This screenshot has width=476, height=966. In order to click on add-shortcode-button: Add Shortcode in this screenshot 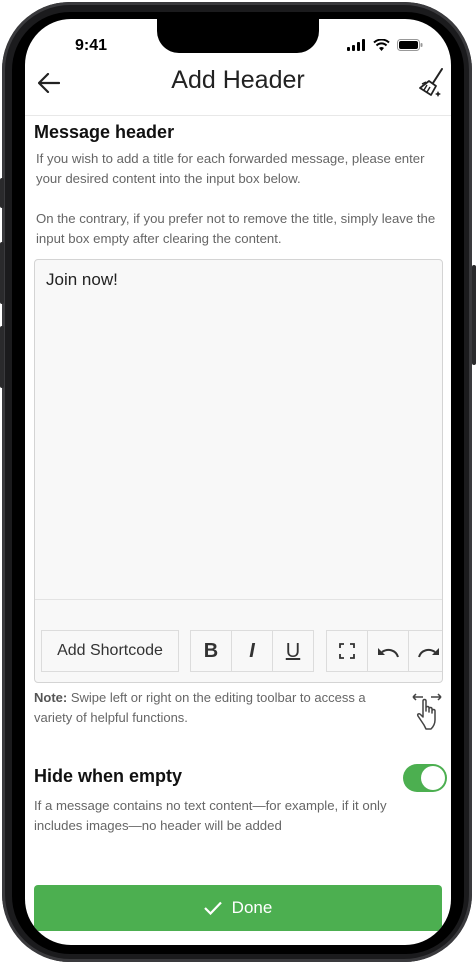, I will do `click(110, 651)`.